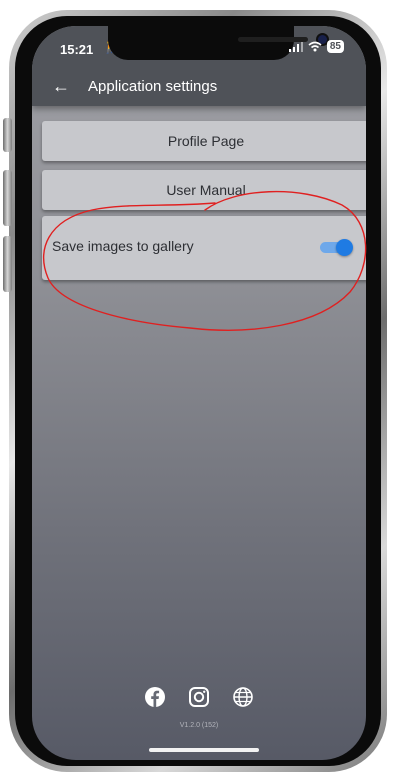 This screenshot has height=780, width=393. Describe the element at coordinates (153, 86) in the screenshot. I see `page-title: Application settings` at that location.